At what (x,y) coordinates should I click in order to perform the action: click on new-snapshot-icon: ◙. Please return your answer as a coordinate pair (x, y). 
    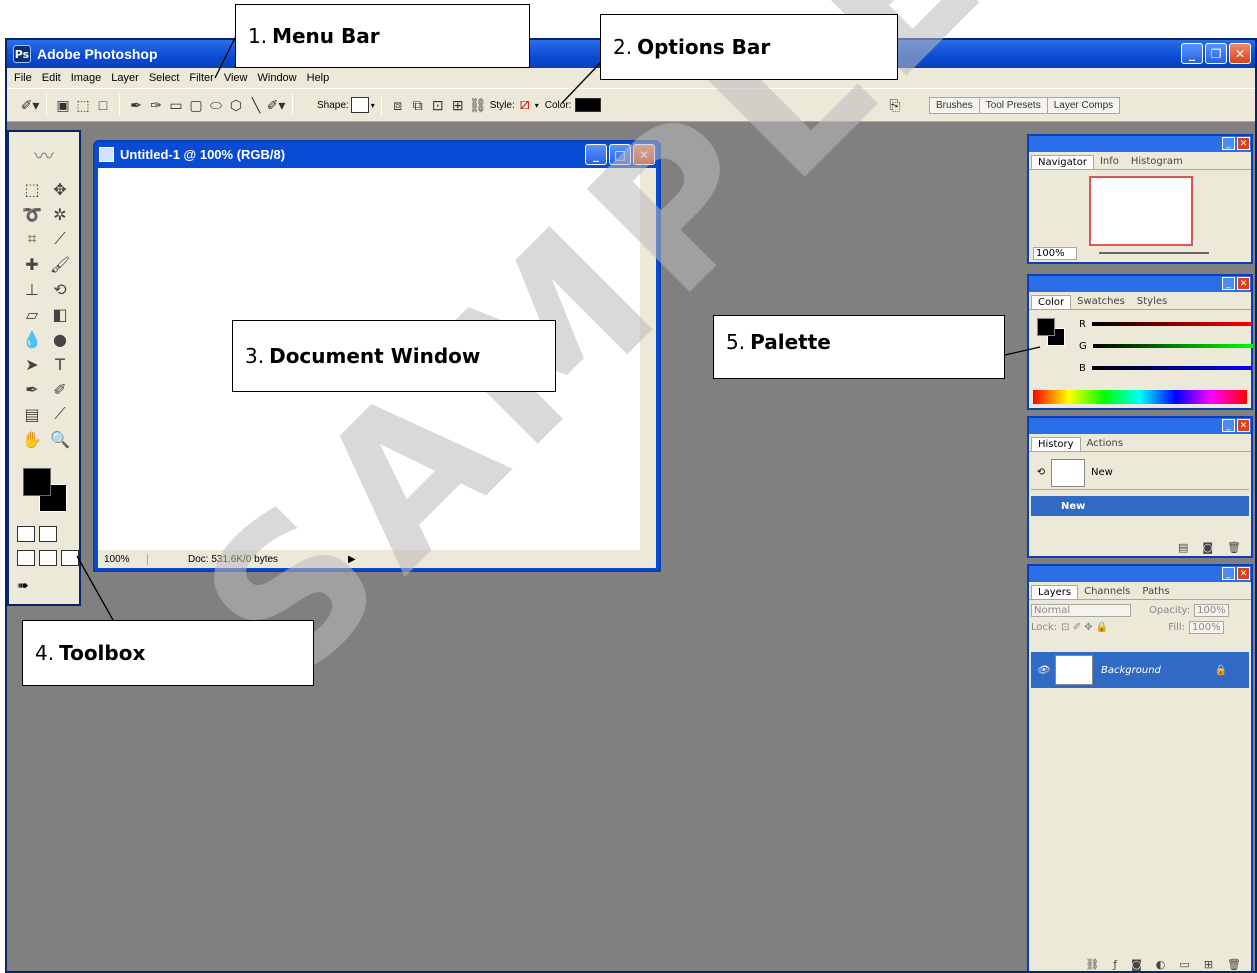
    Looking at the image, I should click on (1207, 547).